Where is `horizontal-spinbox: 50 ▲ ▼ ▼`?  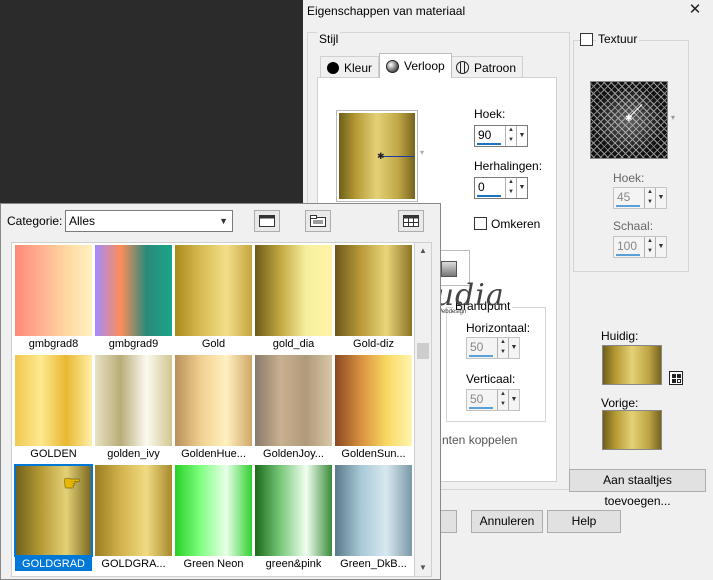 horizontal-spinbox: 50 ▲ ▼ ▼ is located at coordinates (493, 348).